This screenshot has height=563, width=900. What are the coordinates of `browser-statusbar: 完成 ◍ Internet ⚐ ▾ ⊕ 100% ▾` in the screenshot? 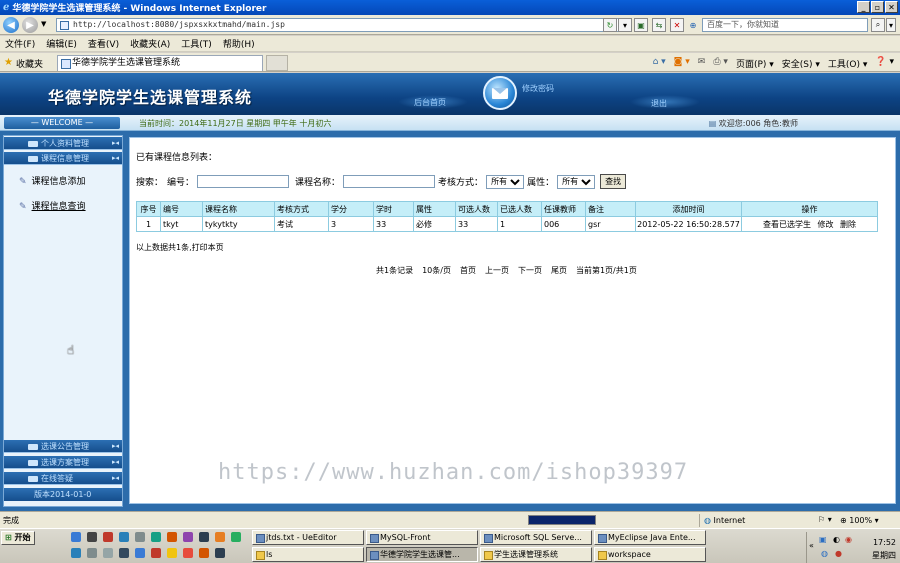 It's located at (450, 519).